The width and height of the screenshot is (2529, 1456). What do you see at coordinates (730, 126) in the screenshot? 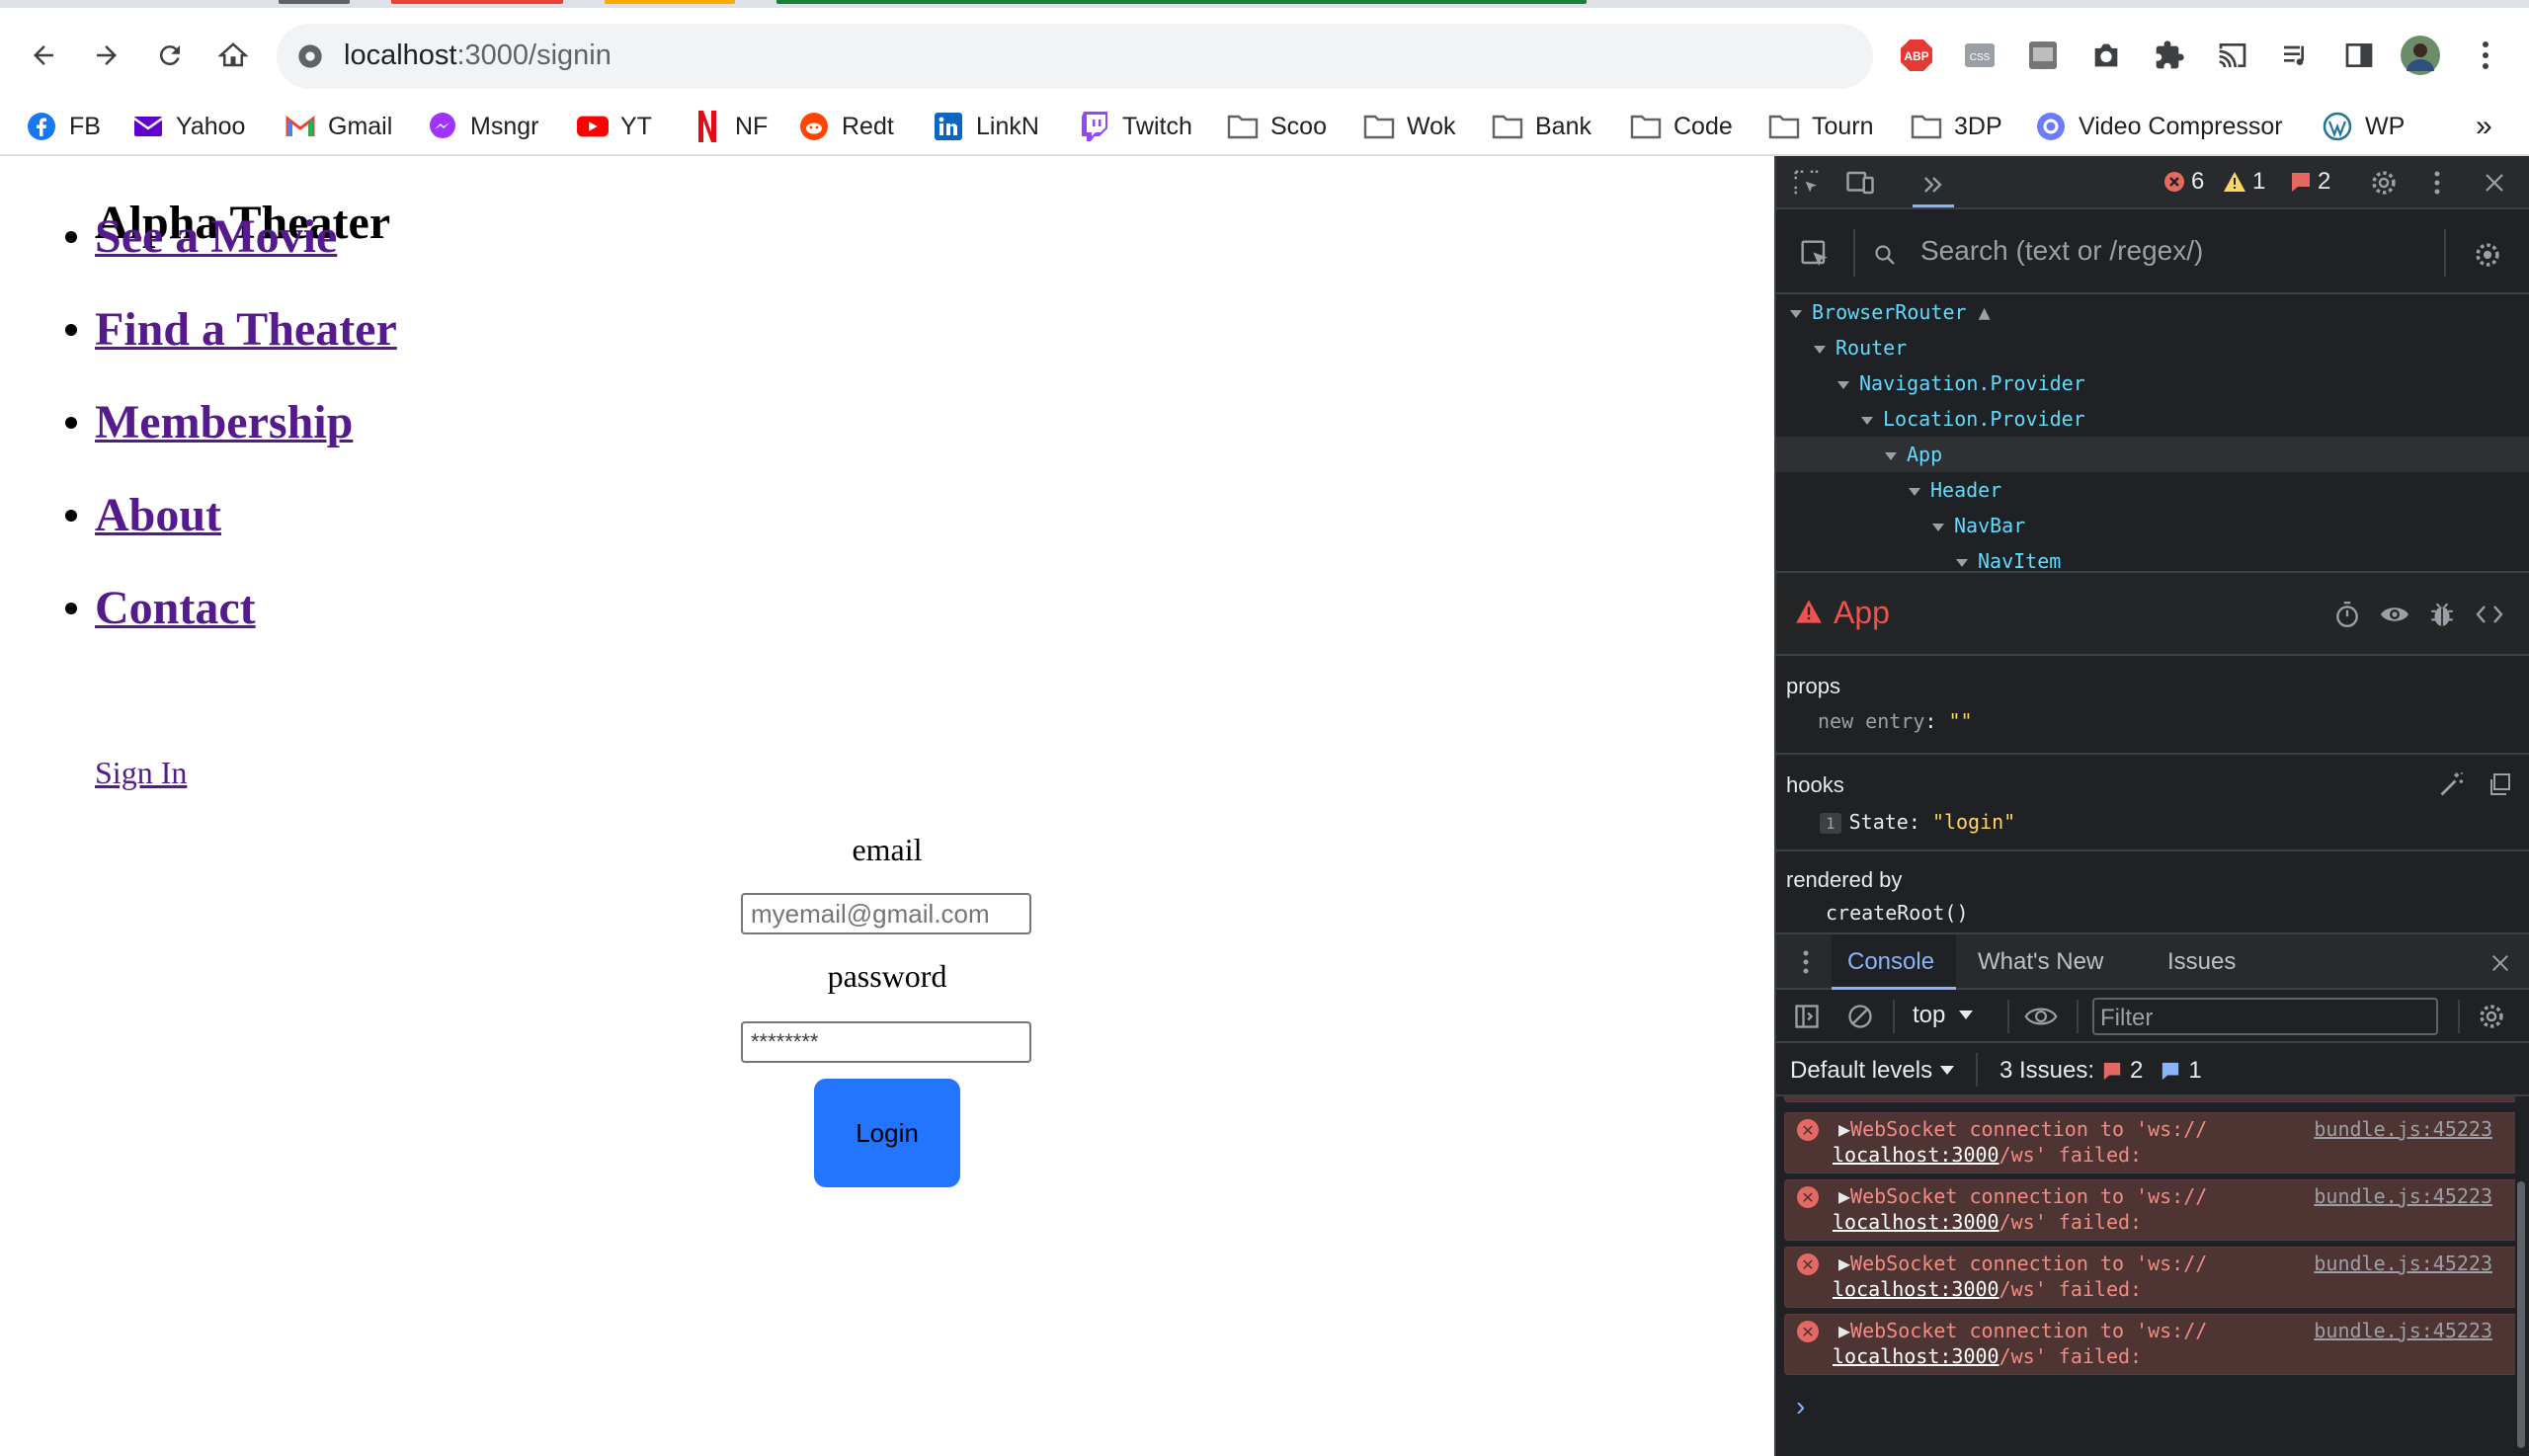
I see `bookmark-nf: NF` at bounding box center [730, 126].